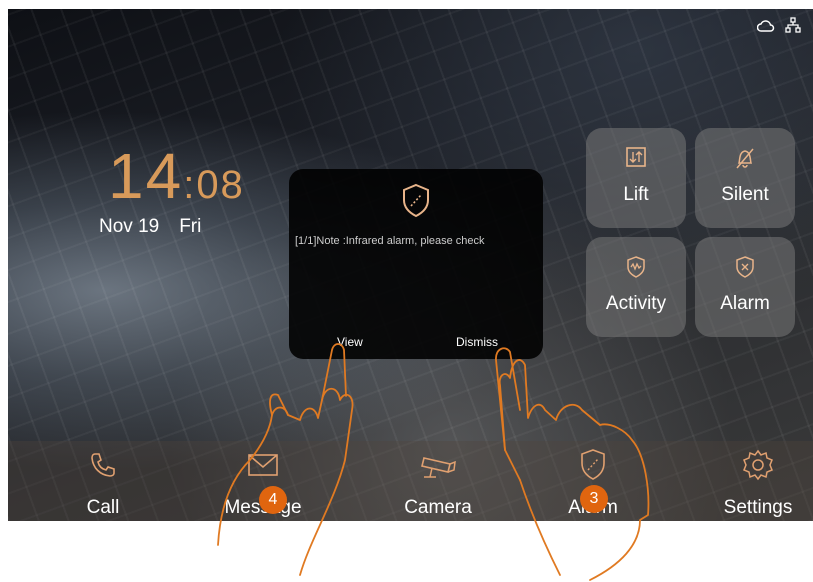 Image resolution: width=813 pixels, height=582 pixels. I want to click on clock: 14:08, so click(176, 176).